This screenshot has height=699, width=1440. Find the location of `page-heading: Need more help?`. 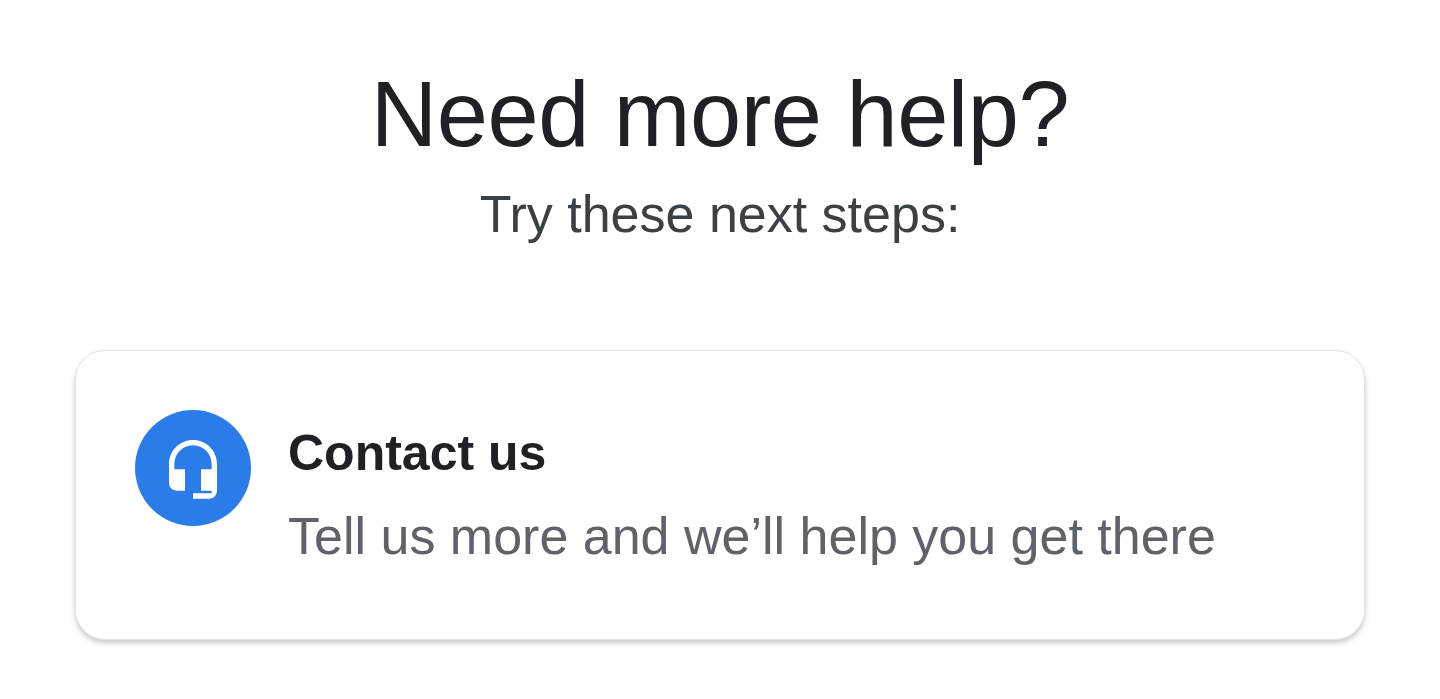

page-heading: Need more help? is located at coordinates (720, 114).